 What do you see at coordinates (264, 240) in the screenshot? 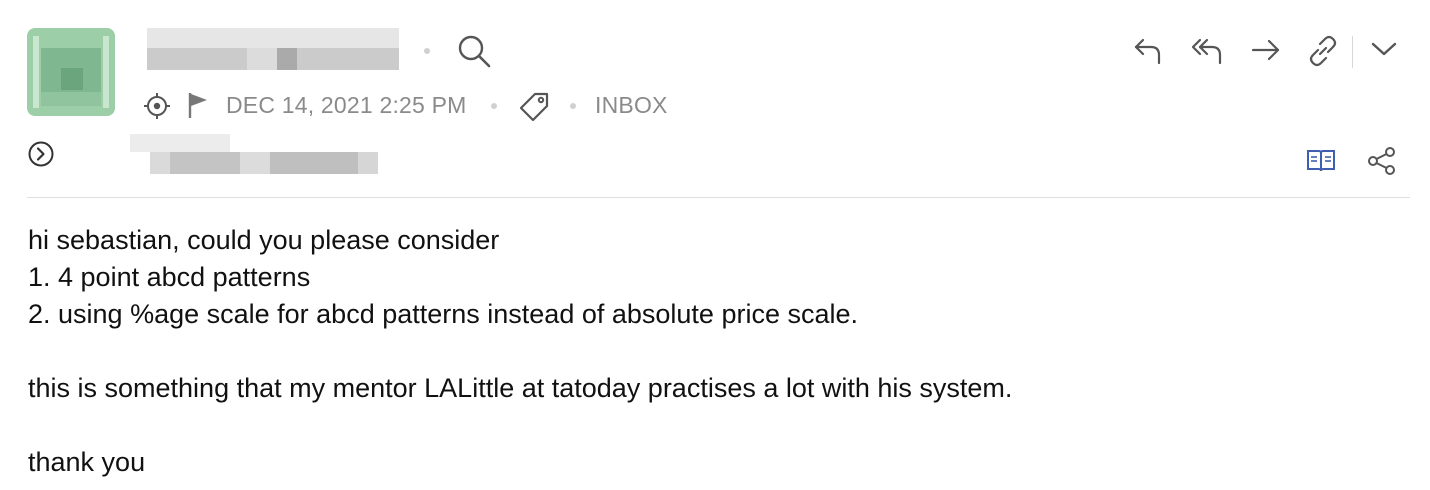
I see `body-line: hi sebastian, could you please consider` at bounding box center [264, 240].